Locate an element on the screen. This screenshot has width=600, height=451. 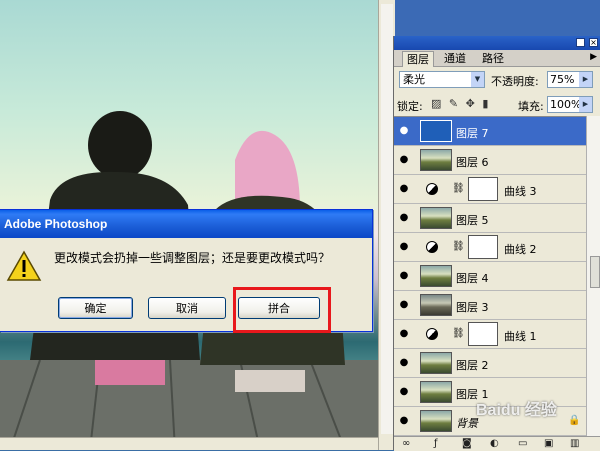
add-mask-icon: ◙ is located at coordinates (467, 444).